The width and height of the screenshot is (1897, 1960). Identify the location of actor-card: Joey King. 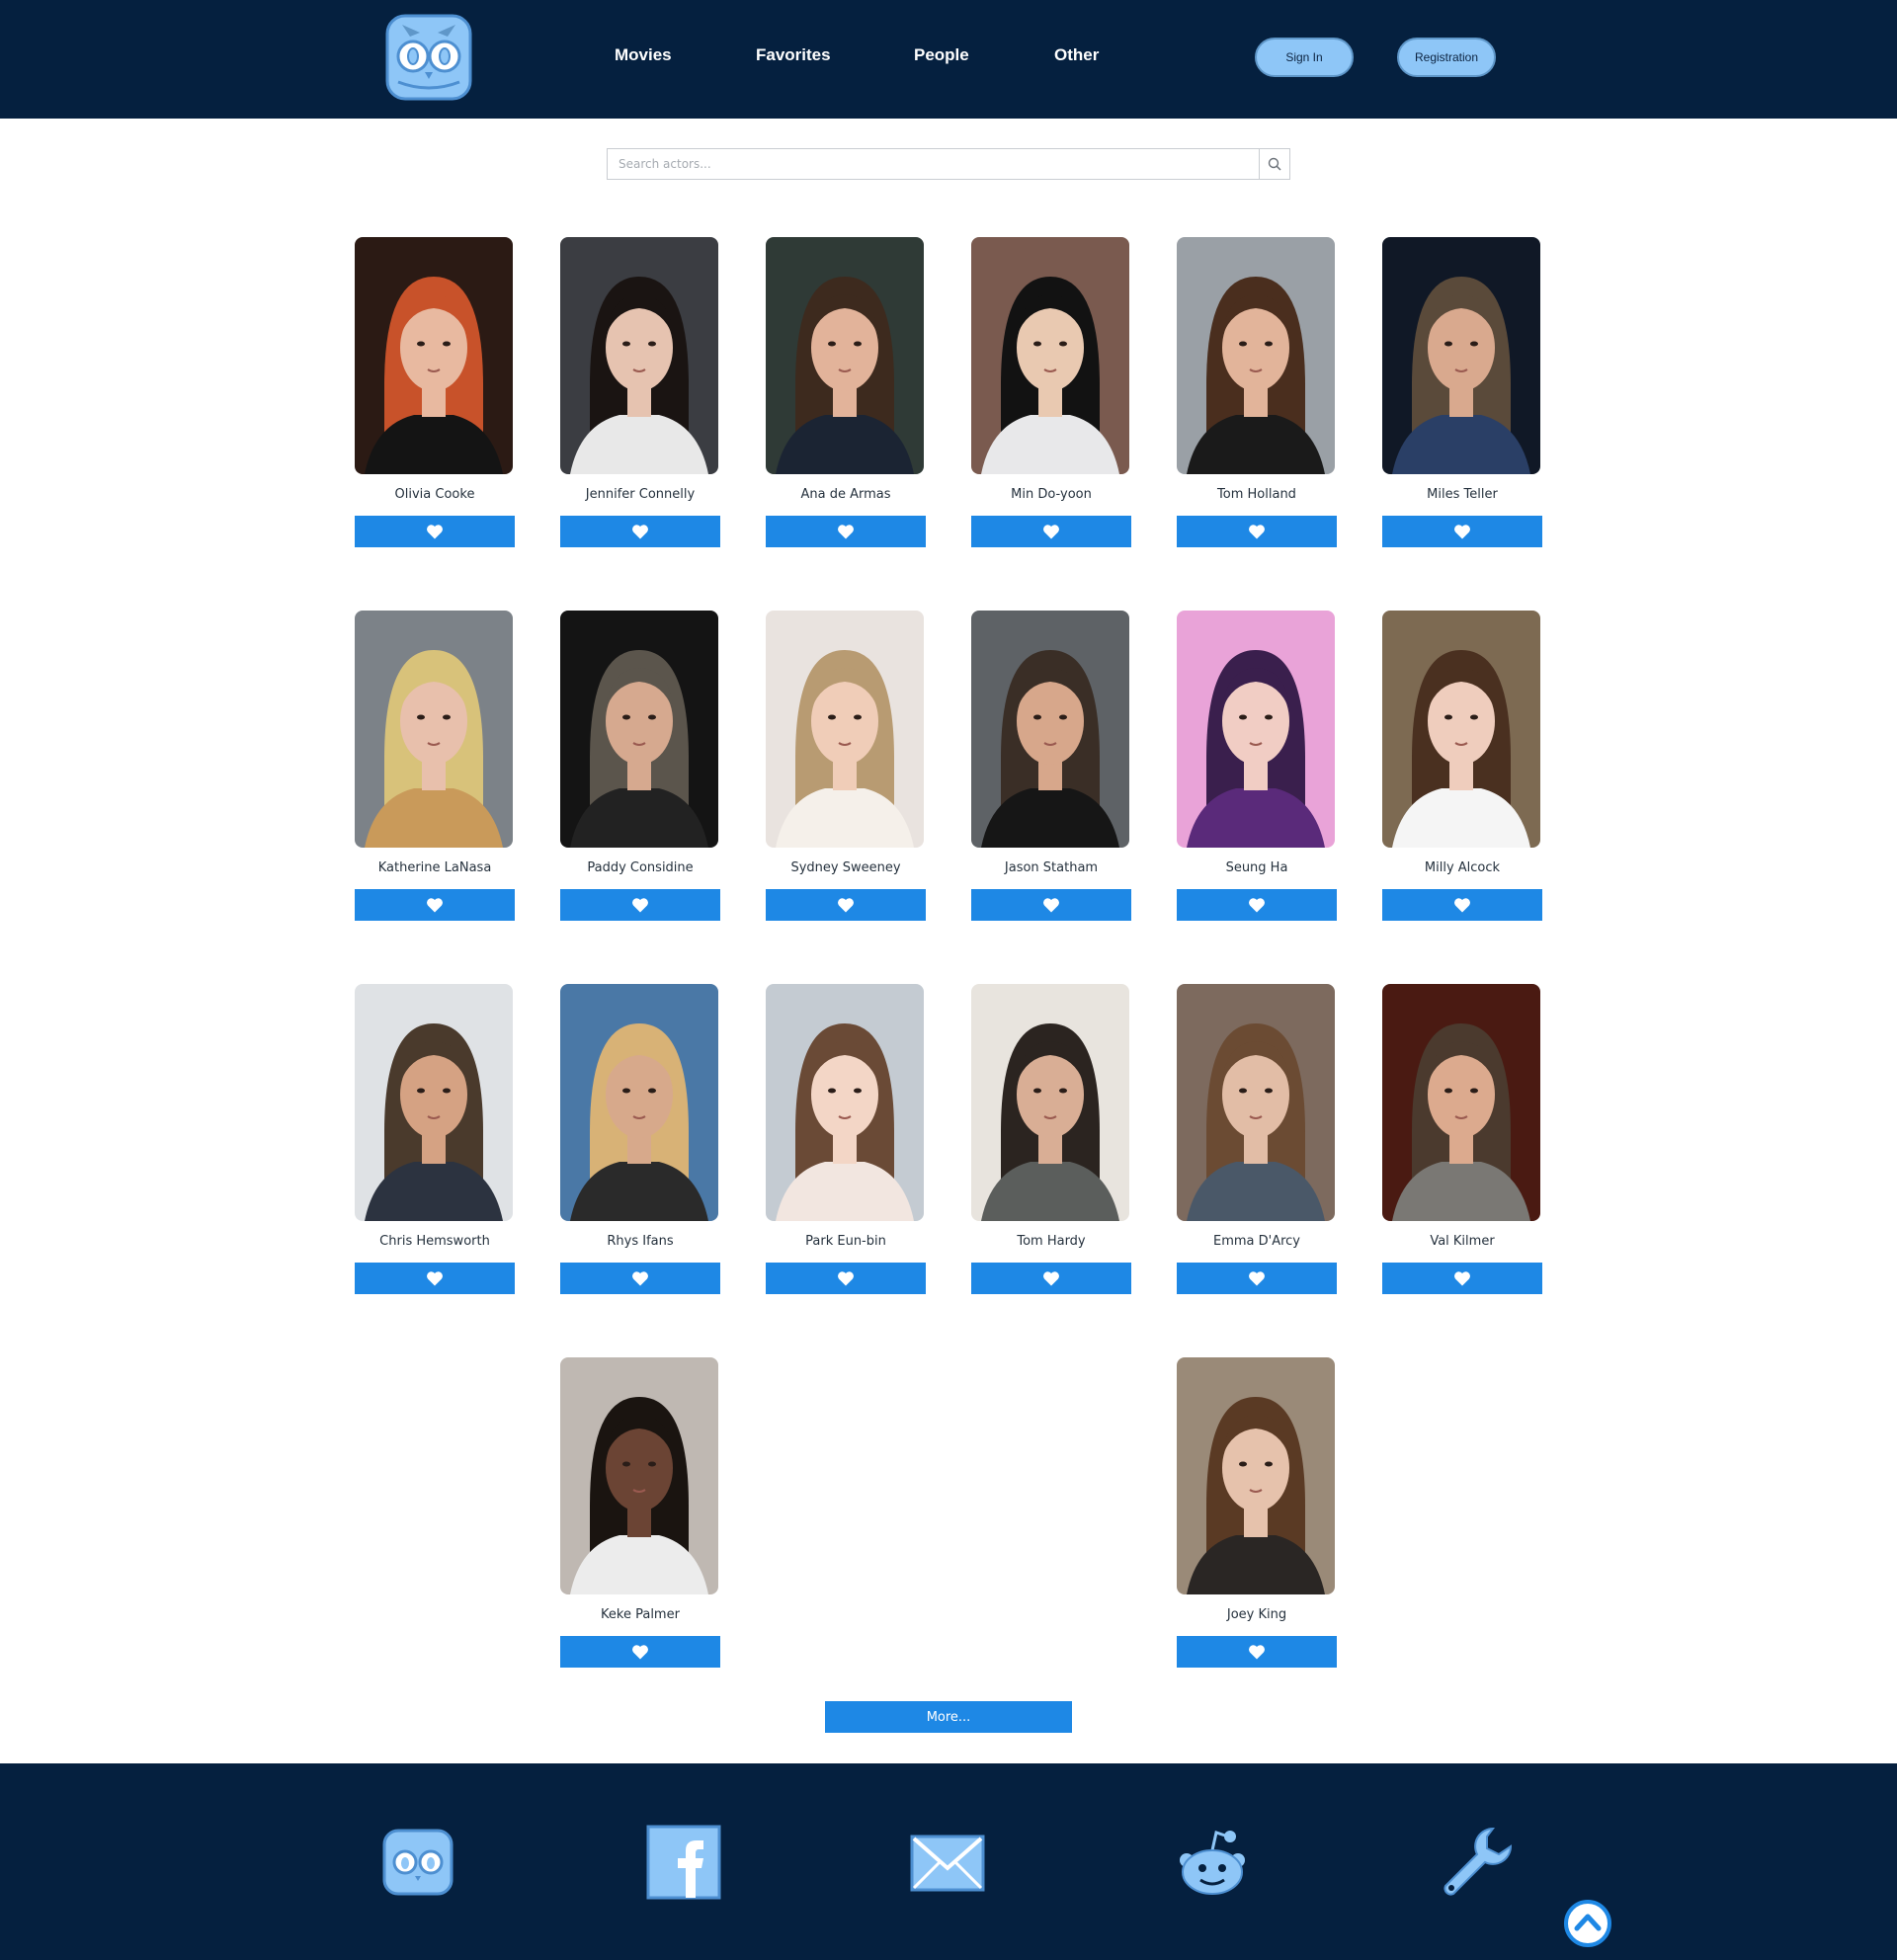
(1257, 1515).